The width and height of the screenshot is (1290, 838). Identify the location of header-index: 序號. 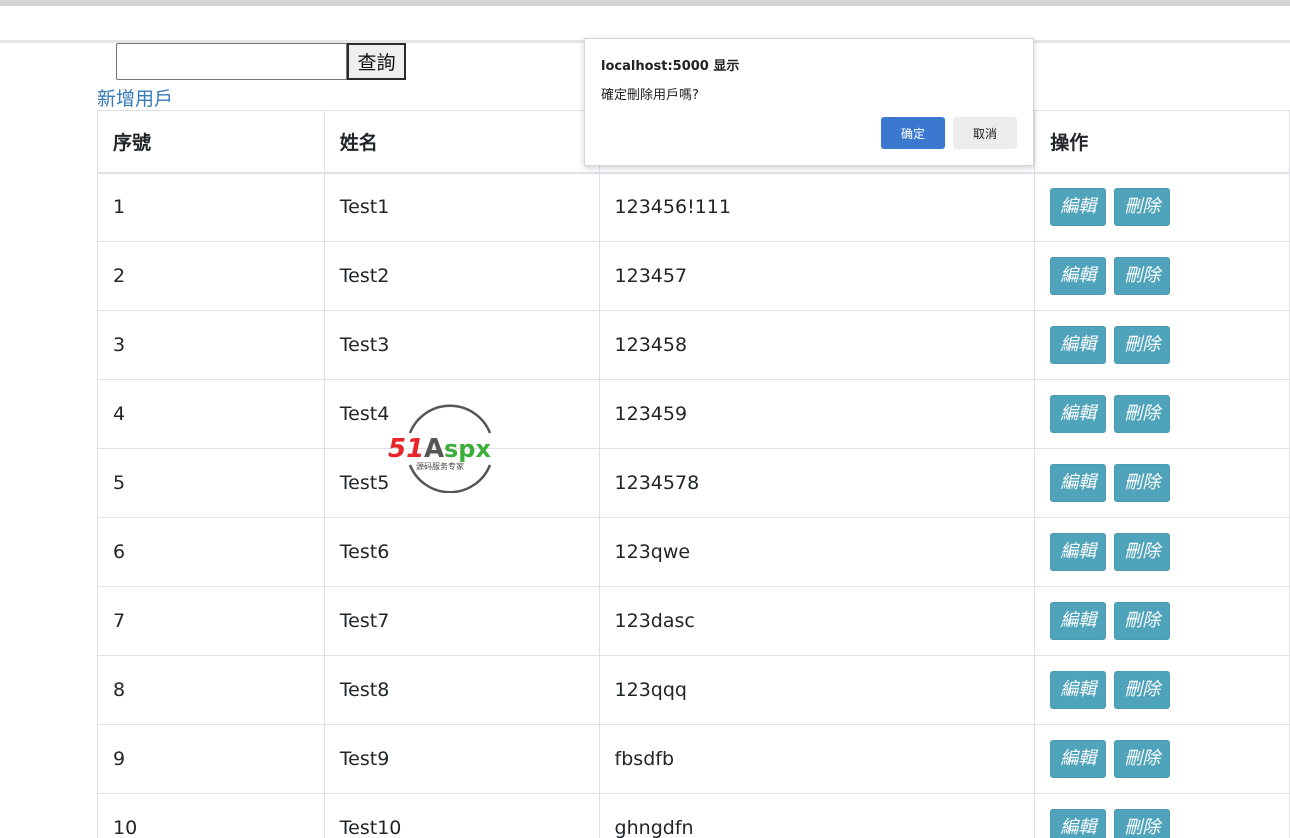
(211, 142).